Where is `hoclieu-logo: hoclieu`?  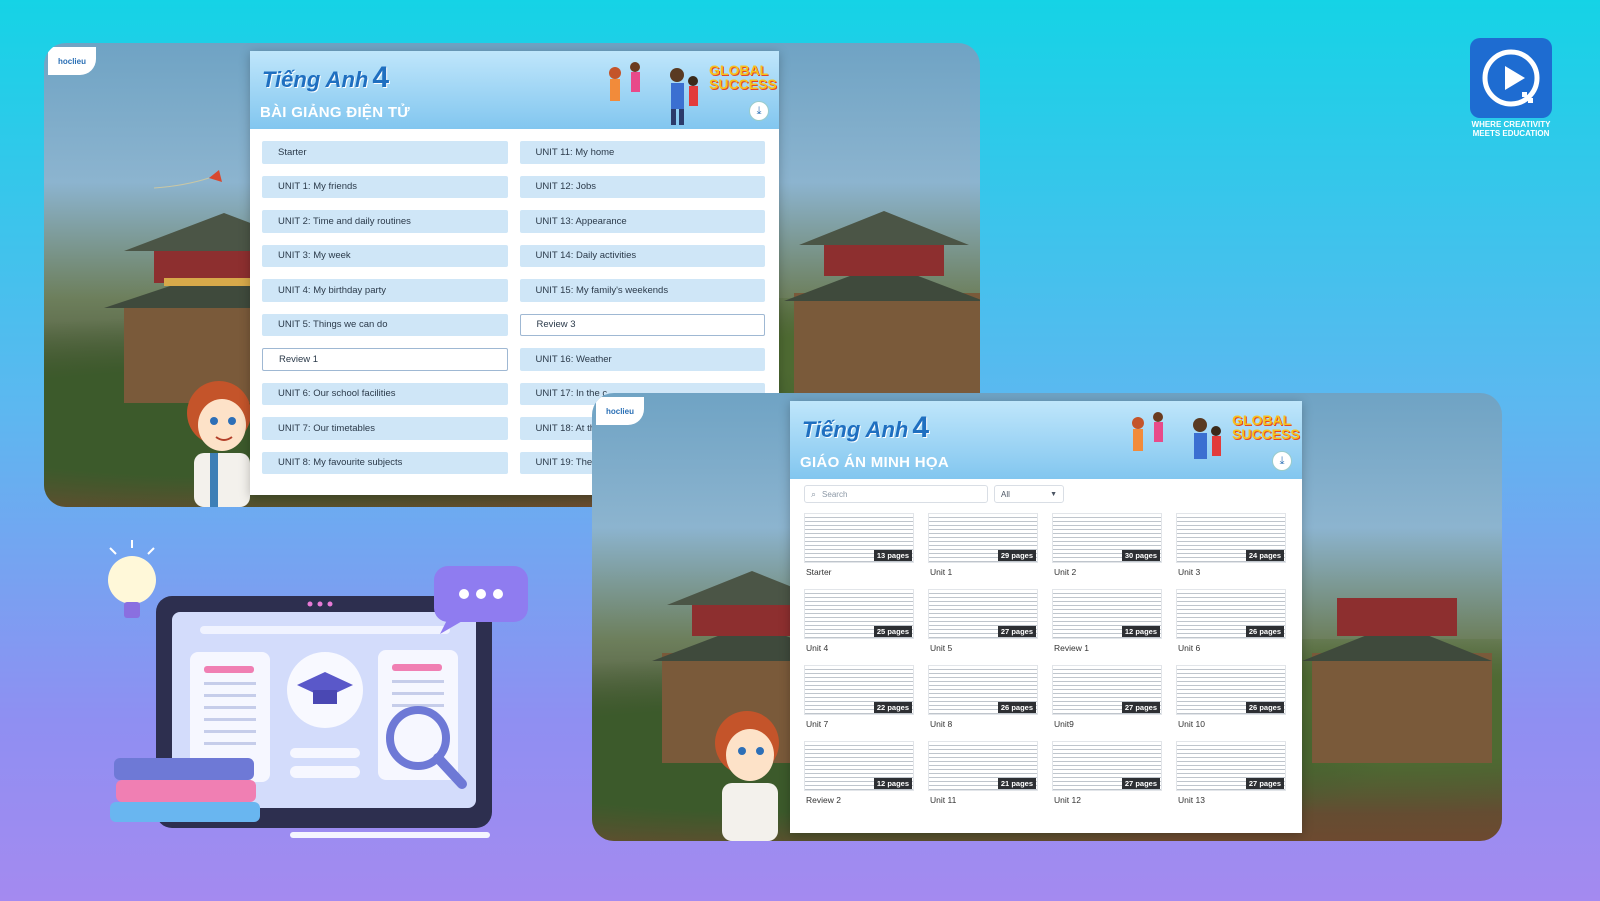 hoclieu-logo: hoclieu is located at coordinates (72, 61).